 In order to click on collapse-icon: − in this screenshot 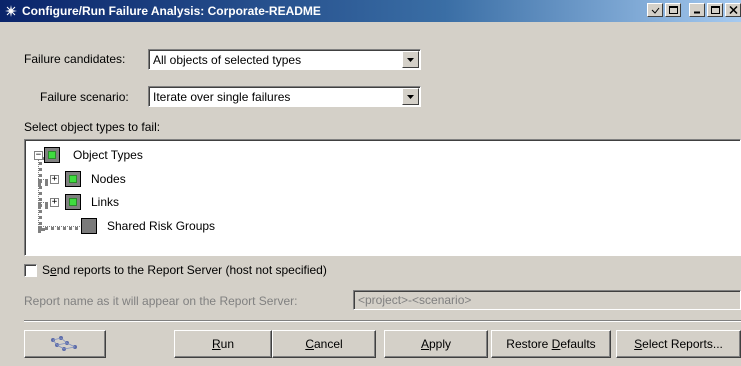, I will do `click(38, 155)`.